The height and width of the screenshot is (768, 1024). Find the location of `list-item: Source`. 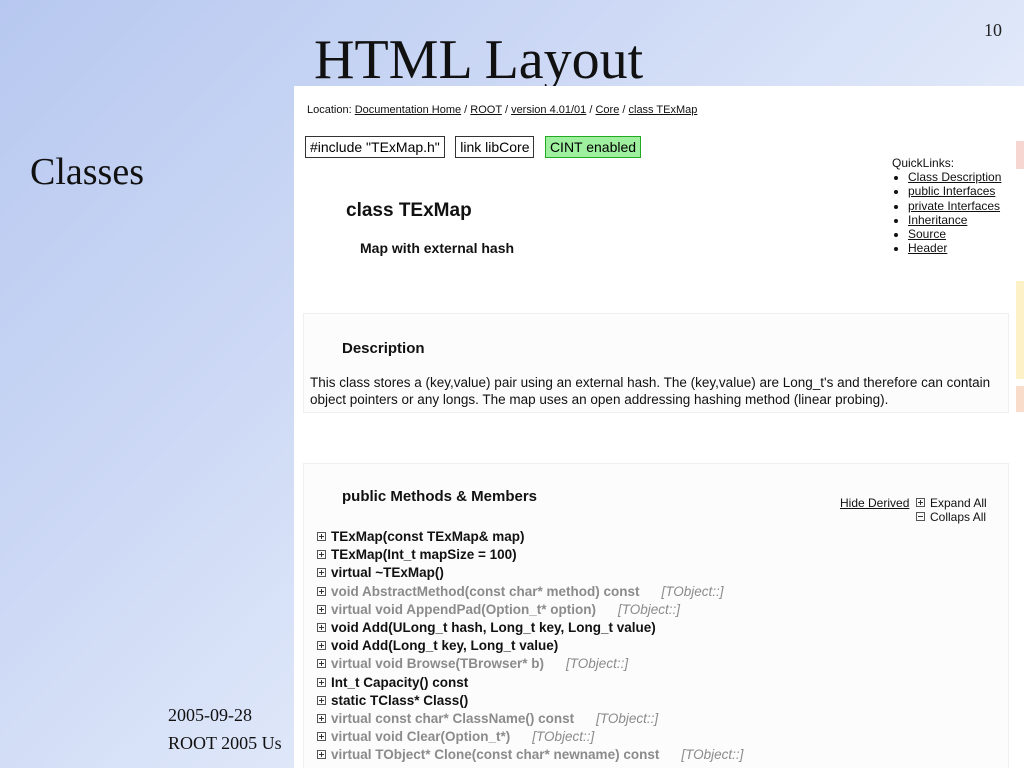

list-item: Source is located at coordinates (958, 234).